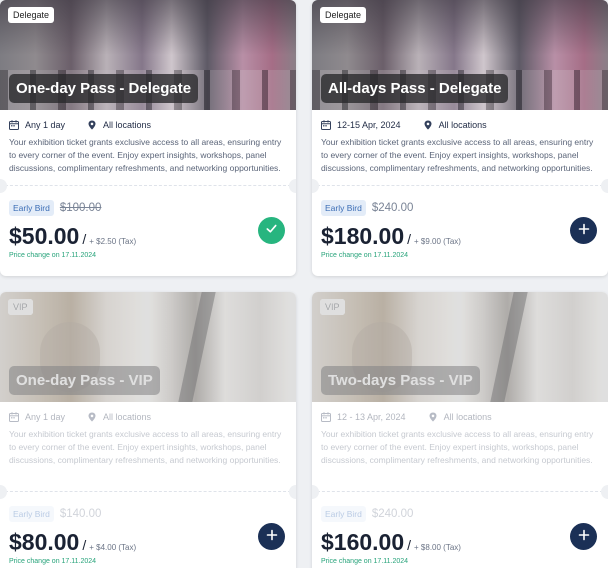  I want to click on price-row: $160.00 / + $8.00 (Tax), so click(460, 542).